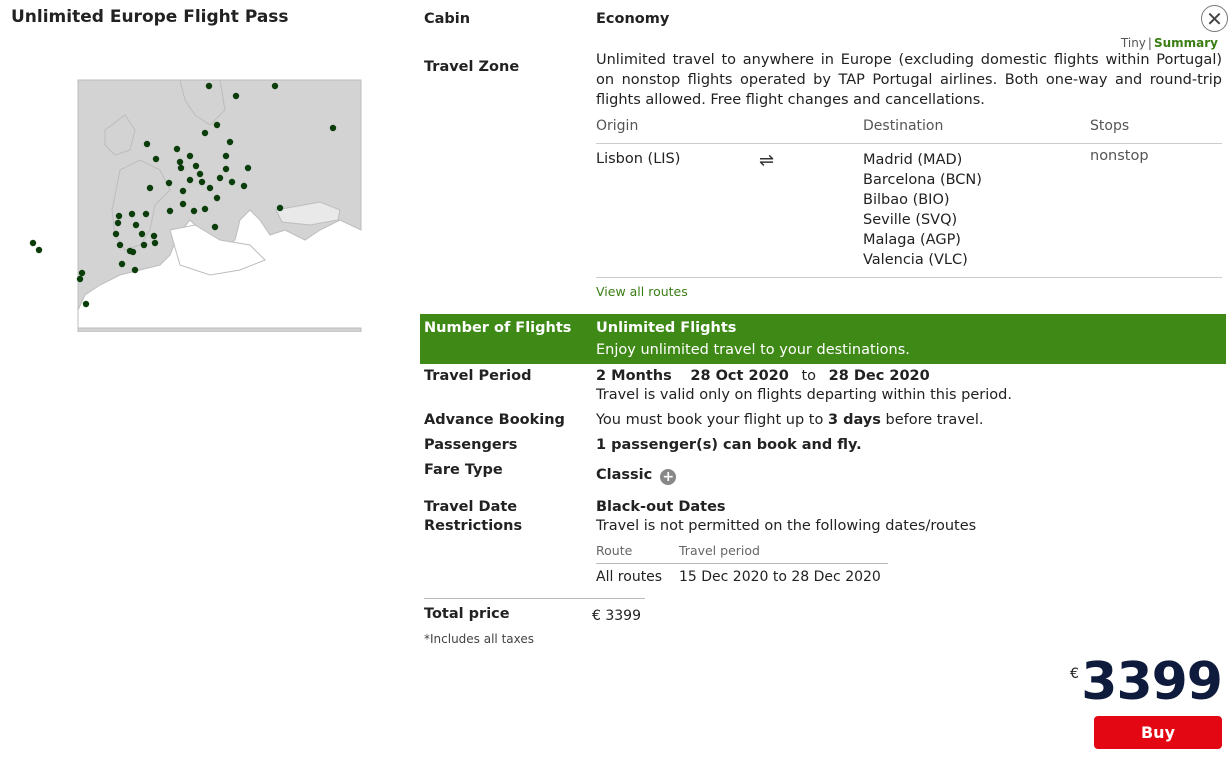 This screenshot has height=760, width=1230. Describe the element at coordinates (478, 376) in the screenshot. I see `travel-period-label: Travel Period` at that location.